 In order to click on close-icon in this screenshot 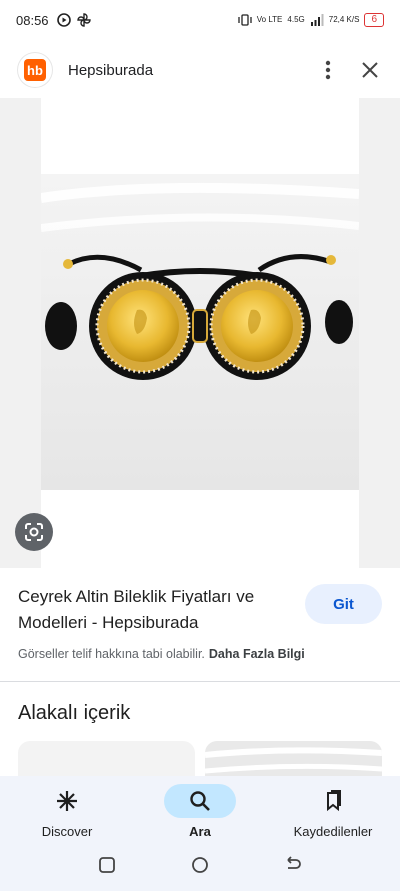, I will do `click(370, 70)`.